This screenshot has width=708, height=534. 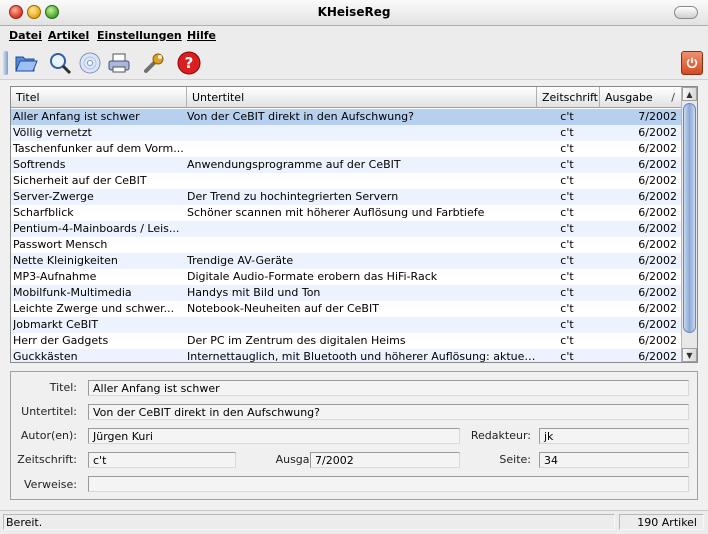 What do you see at coordinates (354, 522) in the screenshot?
I see `status-bar: Bereit. 190 Artikel` at bounding box center [354, 522].